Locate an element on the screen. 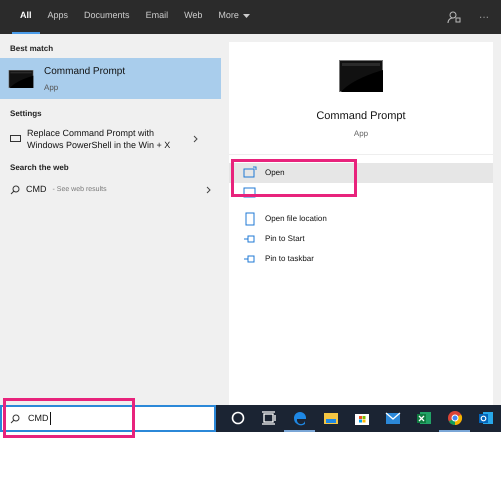 This screenshot has height=492, width=501. result-title: CMD is located at coordinates (36, 189).